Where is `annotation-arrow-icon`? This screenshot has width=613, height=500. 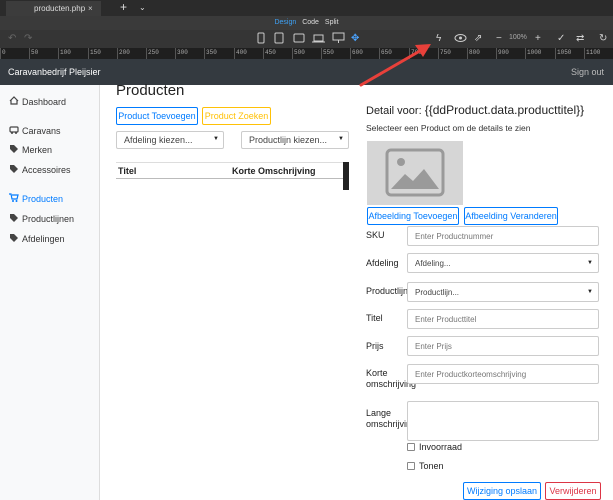
annotation-arrow-icon is located at coordinates (395, 65).